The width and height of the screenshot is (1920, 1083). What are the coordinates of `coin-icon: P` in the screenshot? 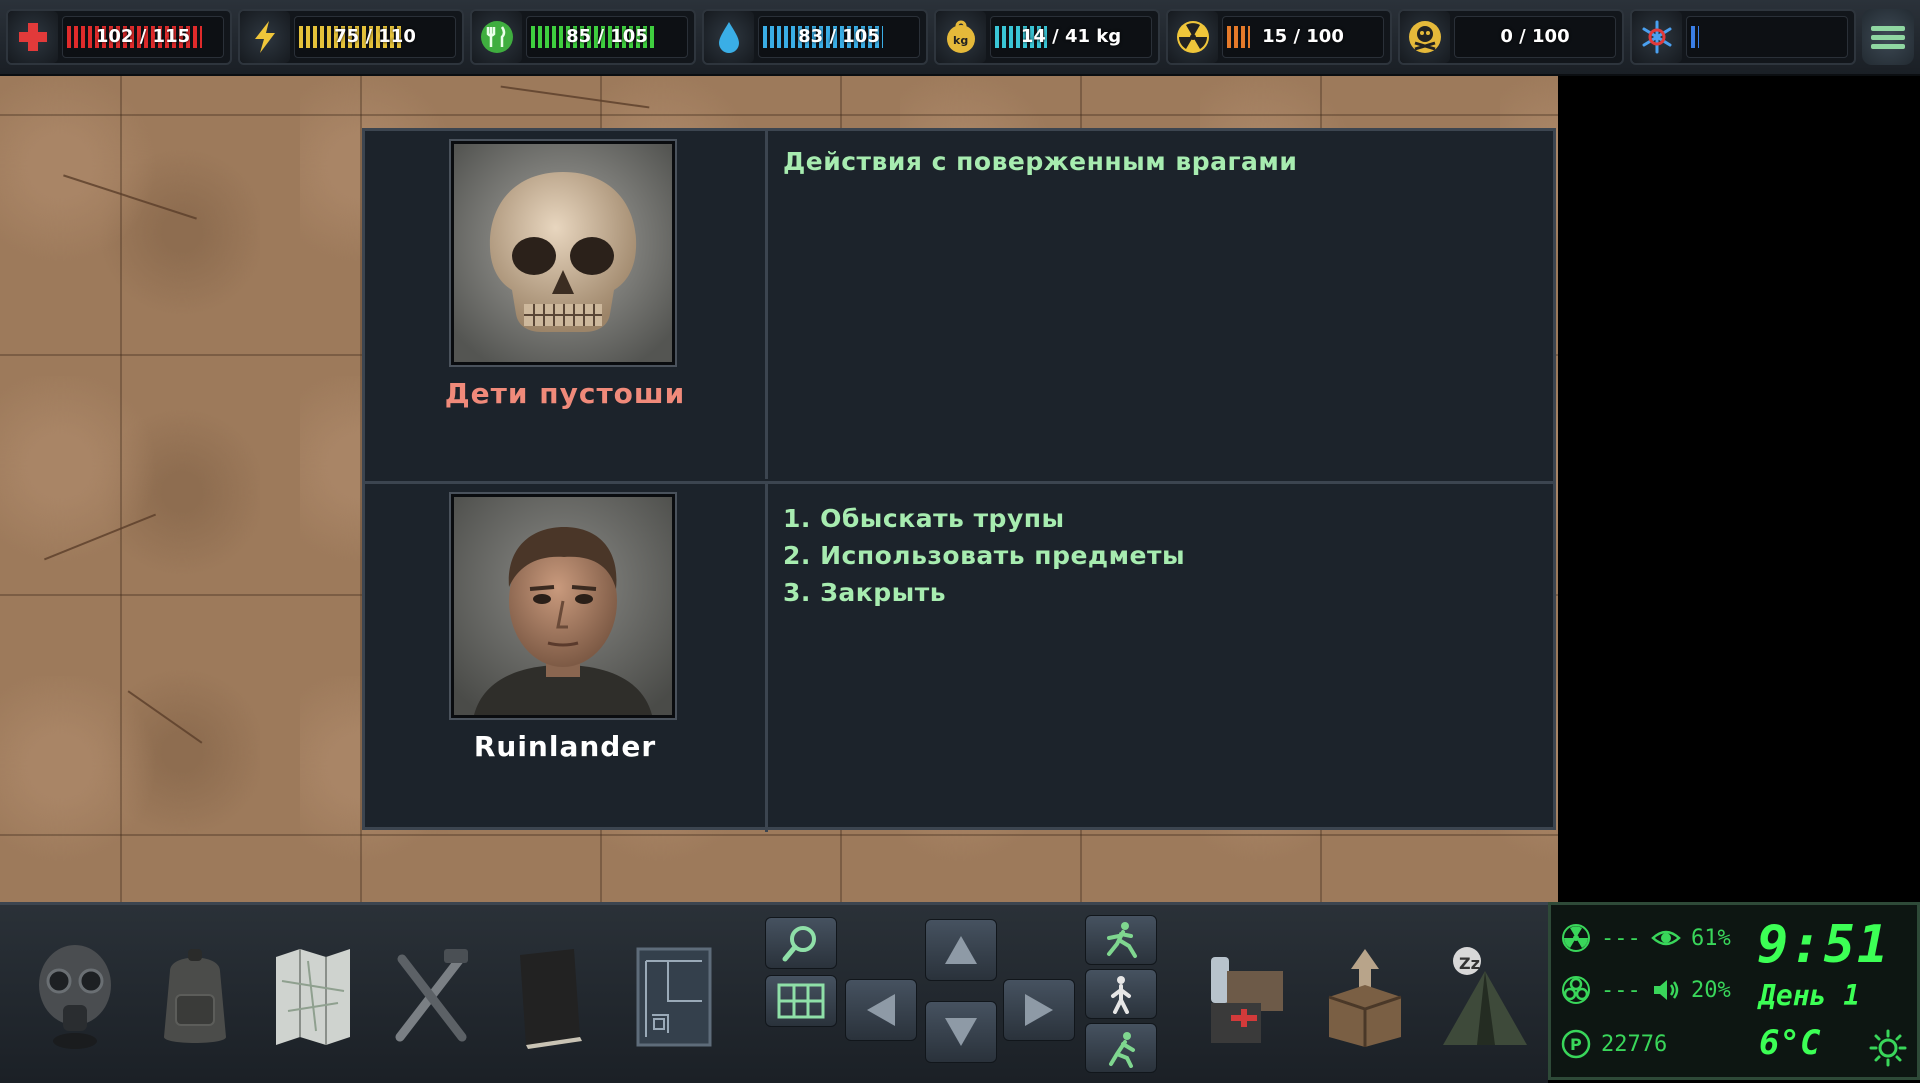 It's located at (1576, 1044).